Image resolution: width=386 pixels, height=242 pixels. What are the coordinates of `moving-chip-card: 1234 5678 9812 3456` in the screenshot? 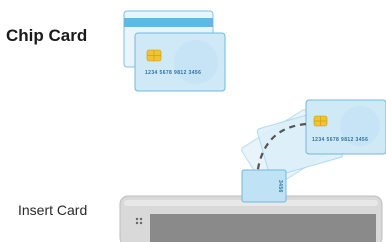 It's located at (345, 127).